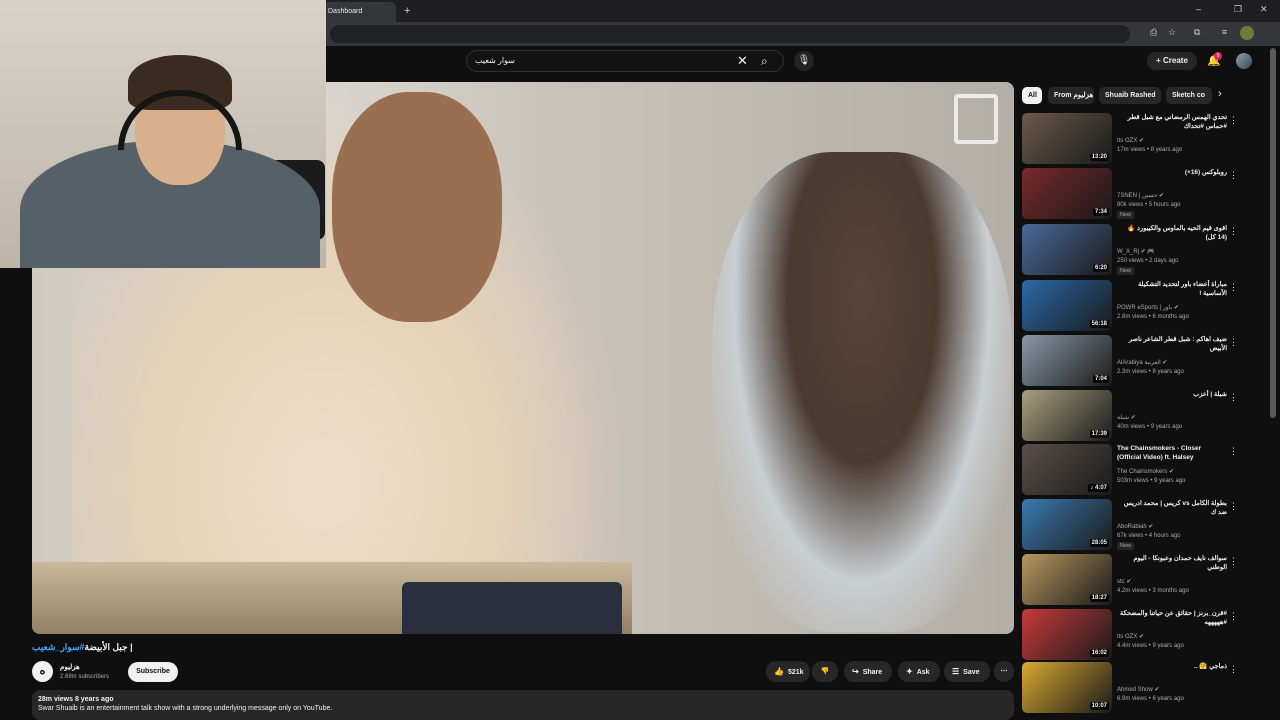 This screenshot has height=720, width=1280. I want to click on recommendation-title: شبلة | أعزب, so click(1172, 394).